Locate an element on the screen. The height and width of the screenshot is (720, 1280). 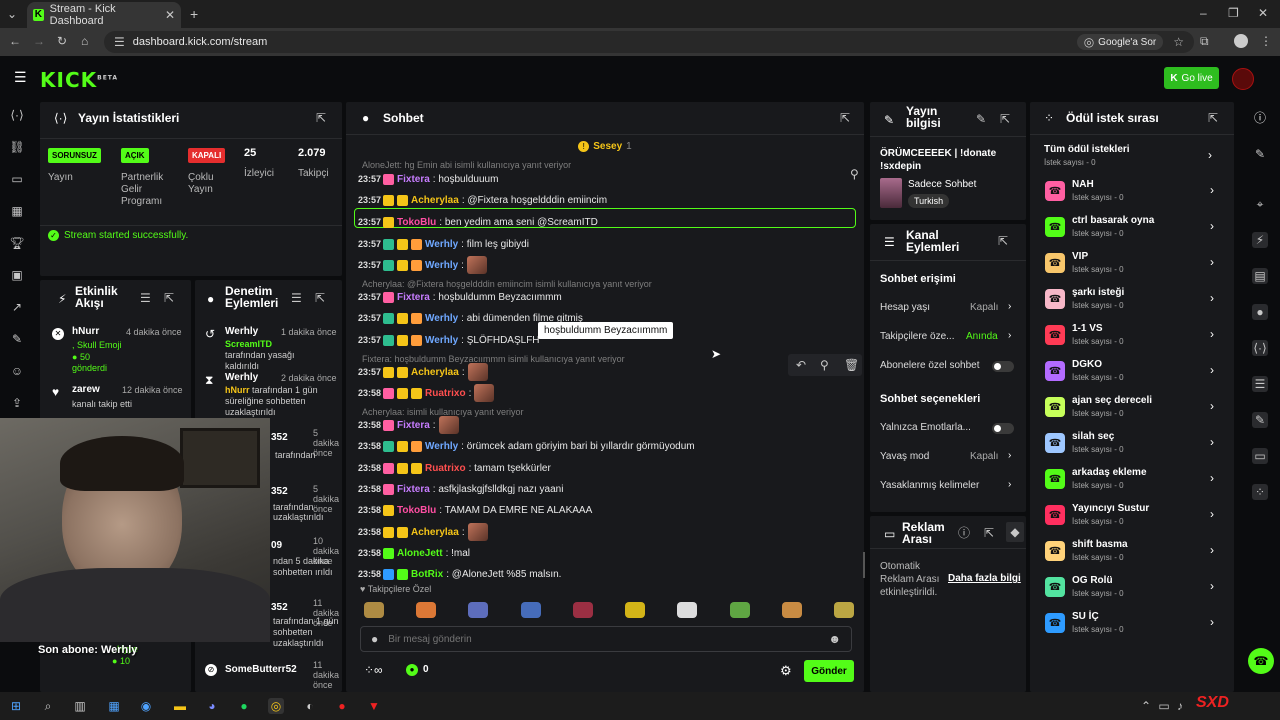
popout-ad-icon: ⇱ is located at coordinates (989, 533).